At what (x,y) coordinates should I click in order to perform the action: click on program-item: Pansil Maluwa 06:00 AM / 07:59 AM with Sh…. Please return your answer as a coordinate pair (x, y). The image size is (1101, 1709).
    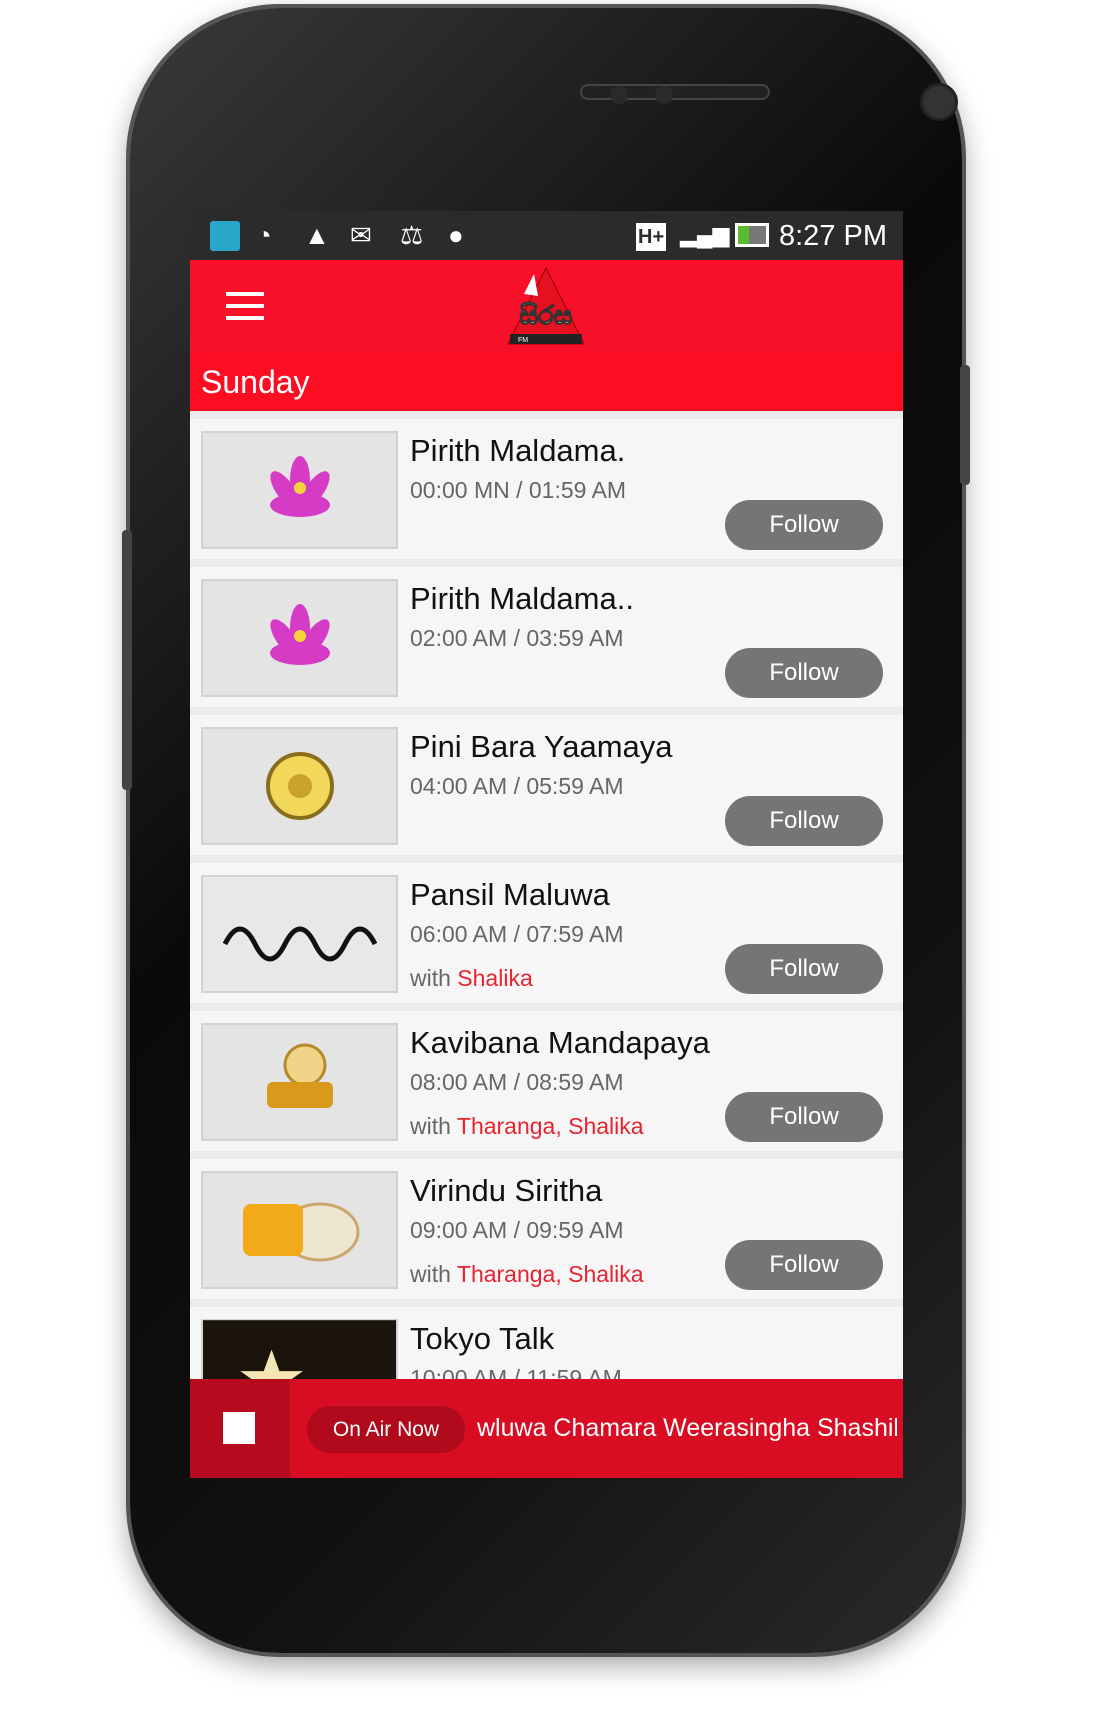
    Looking at the image, I should click on (546, 933).